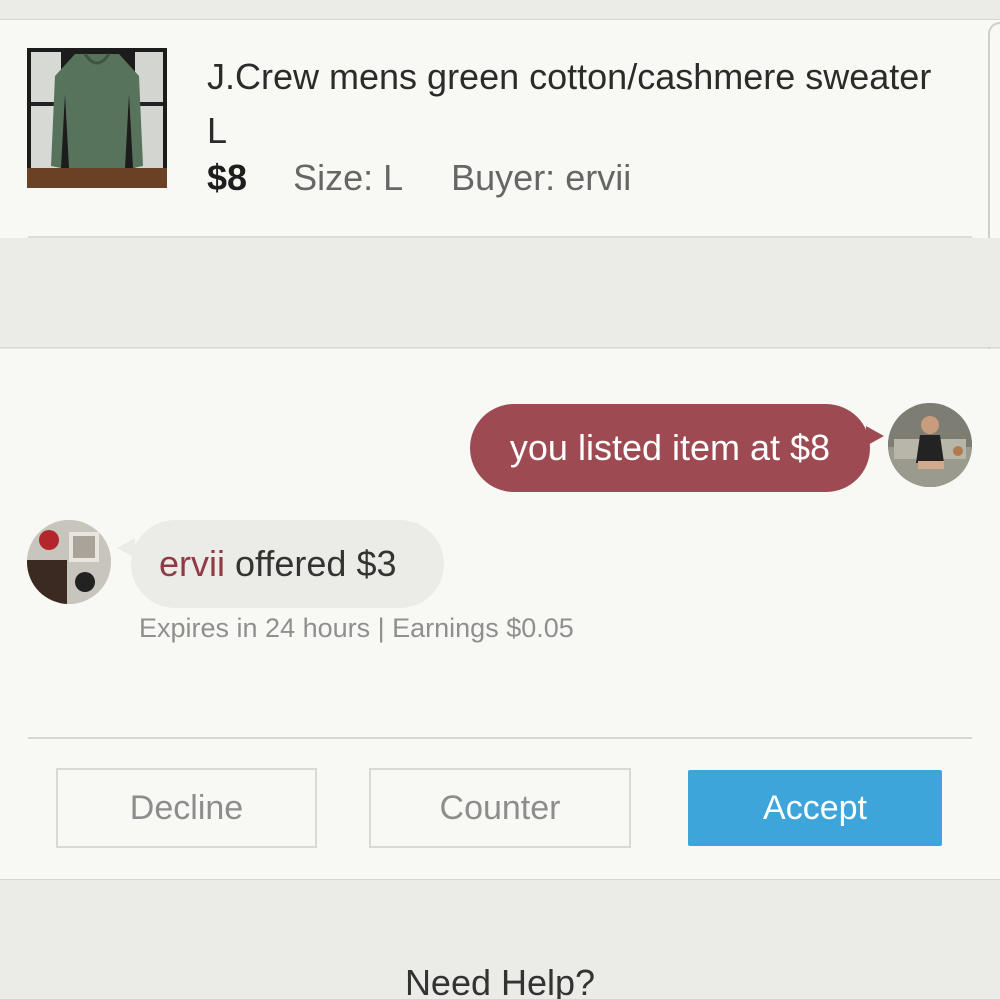 This screenshot has height=999, width=1000. Describe the element at coordinates (186, 808) in the screenshot. I see `decline-button: Decline` at that location.